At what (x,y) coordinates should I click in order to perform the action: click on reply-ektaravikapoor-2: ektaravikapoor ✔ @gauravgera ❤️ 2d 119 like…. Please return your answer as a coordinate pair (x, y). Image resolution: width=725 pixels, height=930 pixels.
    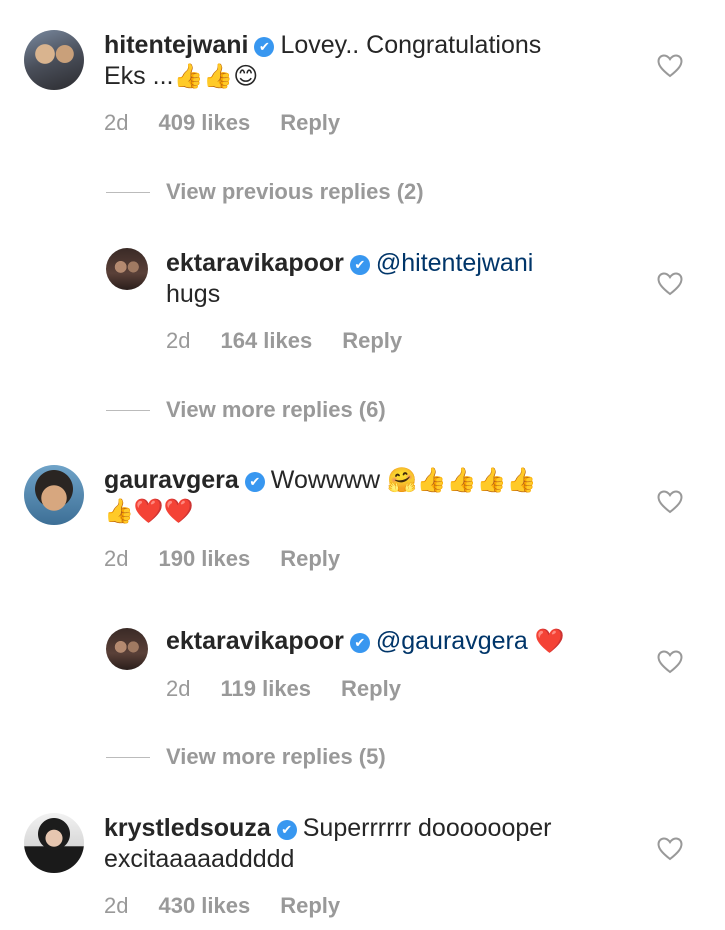
    Looking at the image, I should click on (362, 665).